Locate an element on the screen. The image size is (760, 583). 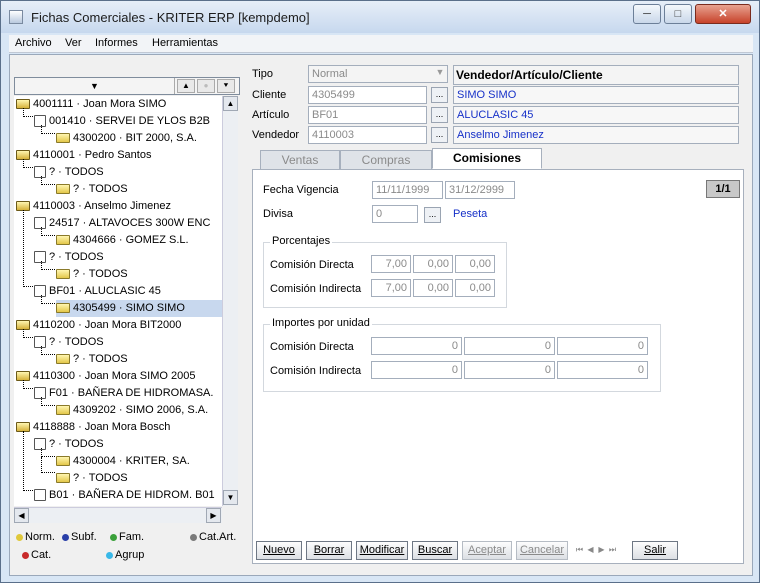
tree-node: 4110003 · Anselmo Jimenez is located at coordinates (93, 206).